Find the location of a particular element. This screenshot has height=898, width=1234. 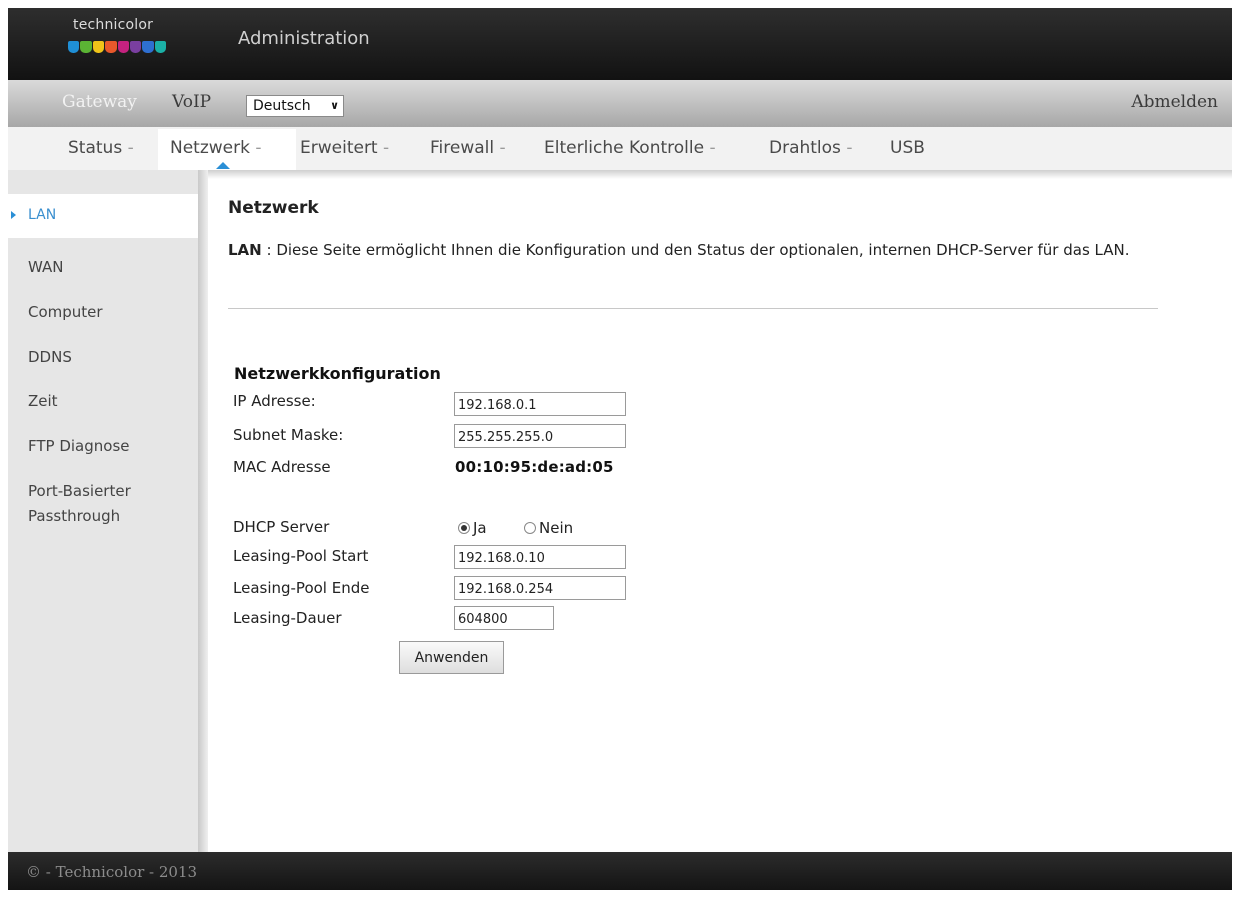

sidebar-item-wan: WAN is located at coordinates (46, 267).